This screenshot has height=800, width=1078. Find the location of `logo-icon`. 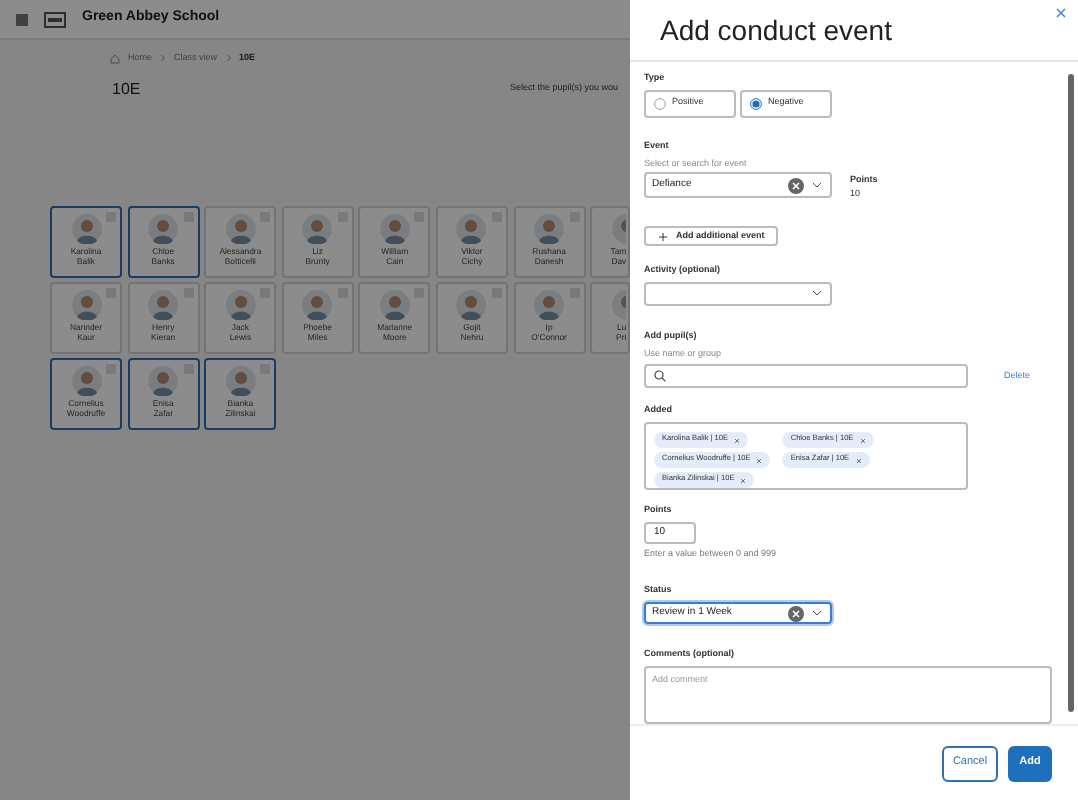

logo-icon is located at coordinates (55, 19).